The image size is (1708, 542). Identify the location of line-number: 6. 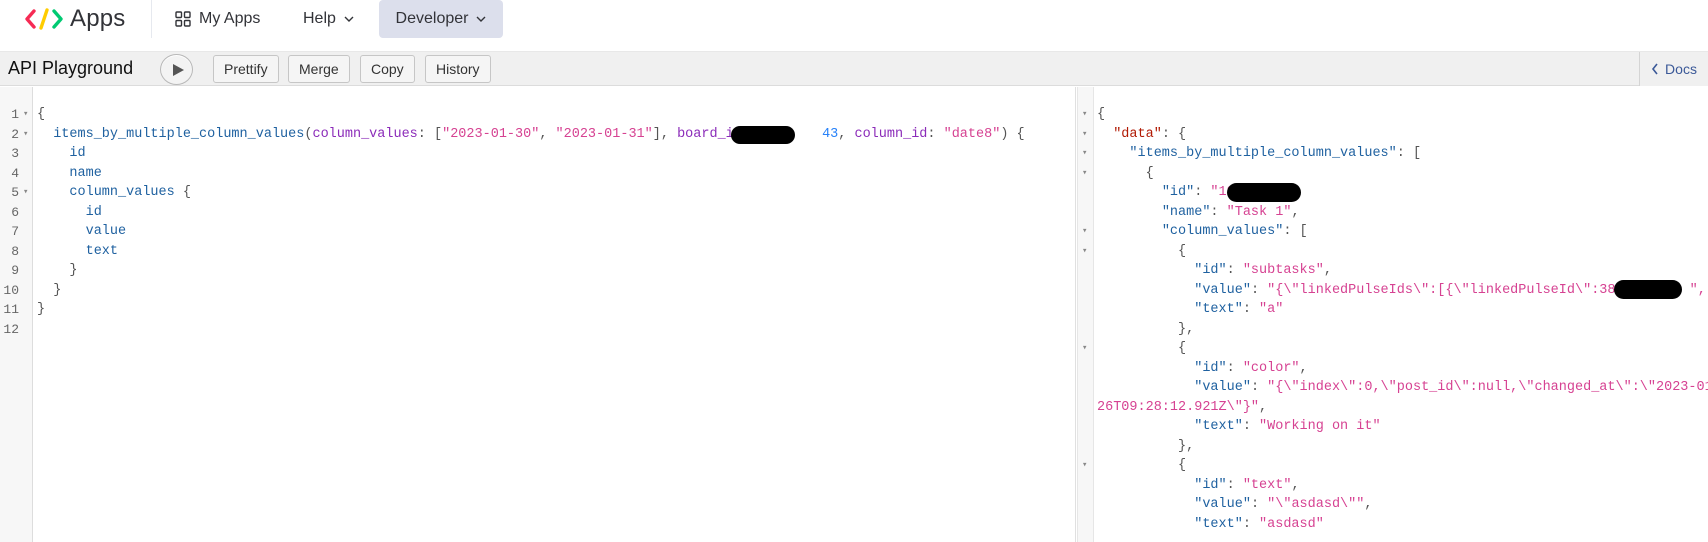
(15, 212).